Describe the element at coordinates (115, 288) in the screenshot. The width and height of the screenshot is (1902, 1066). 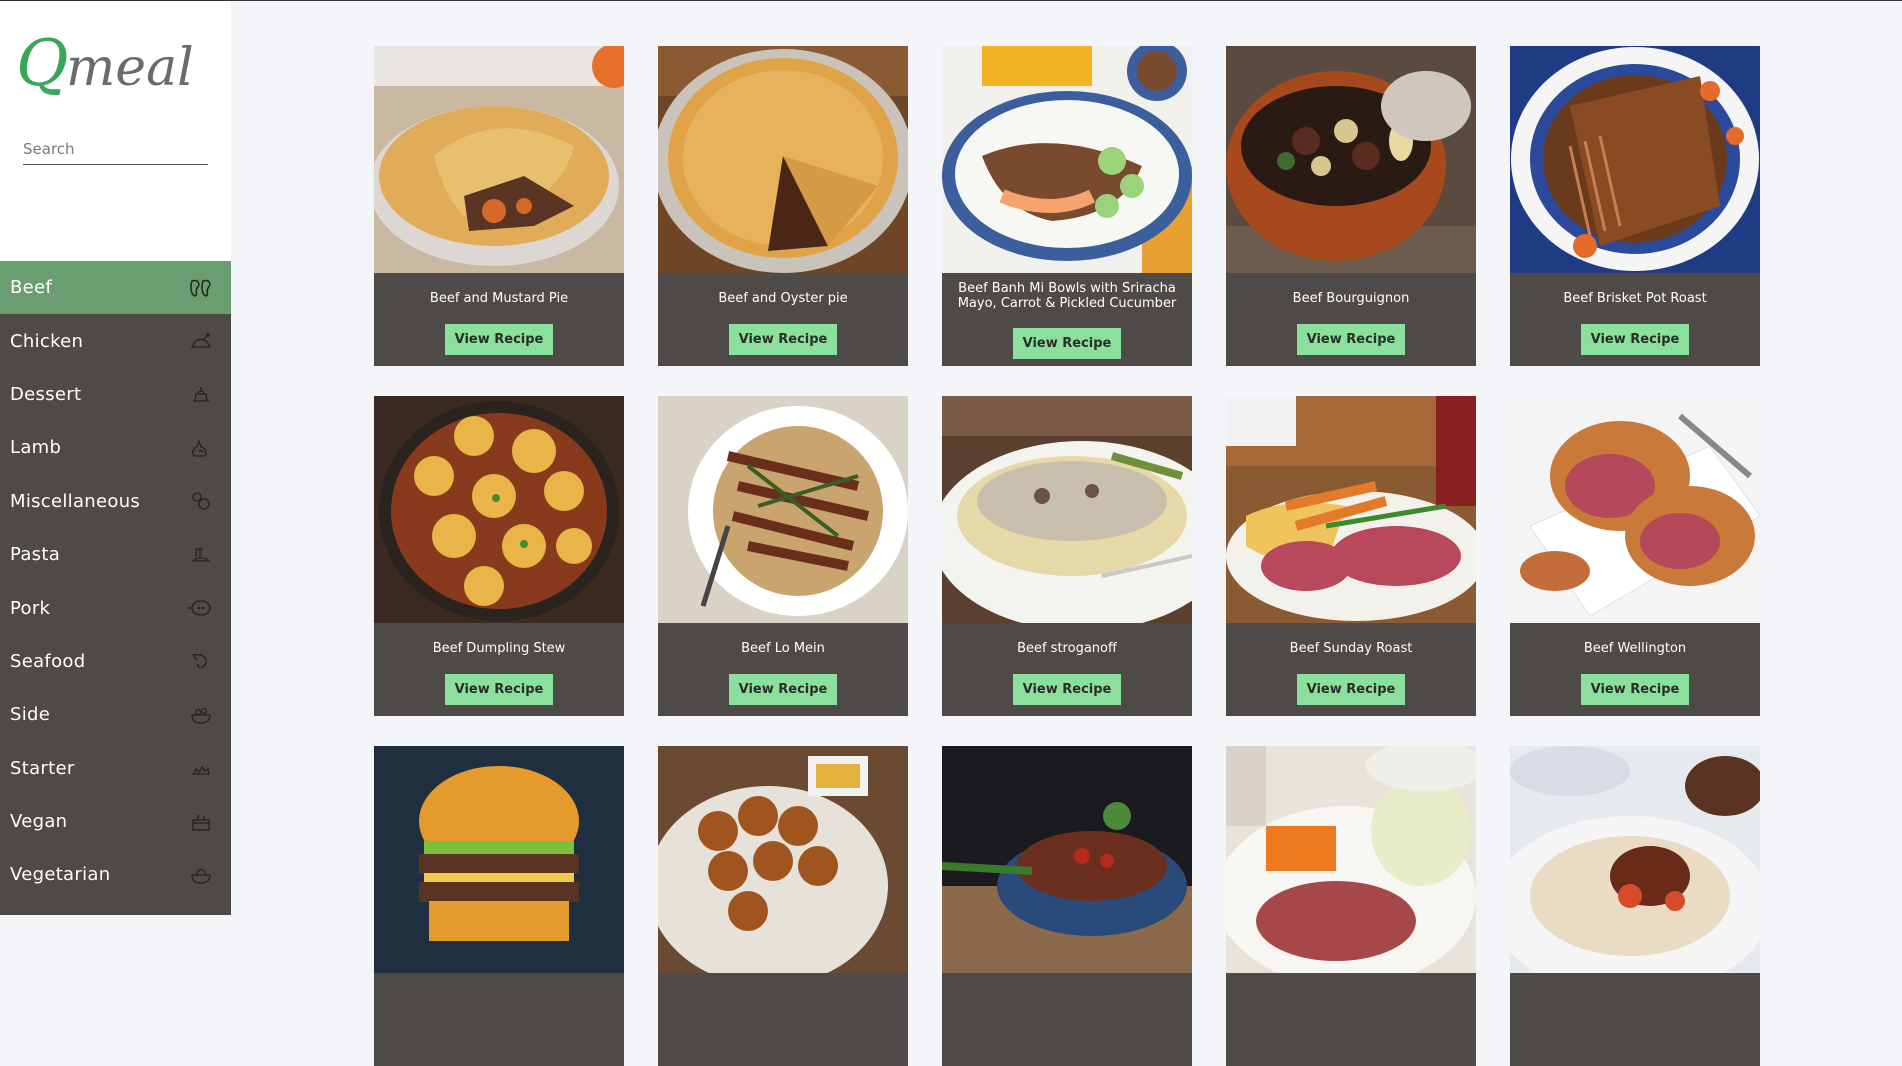
I see `category-item-beef: Beef` at that location.